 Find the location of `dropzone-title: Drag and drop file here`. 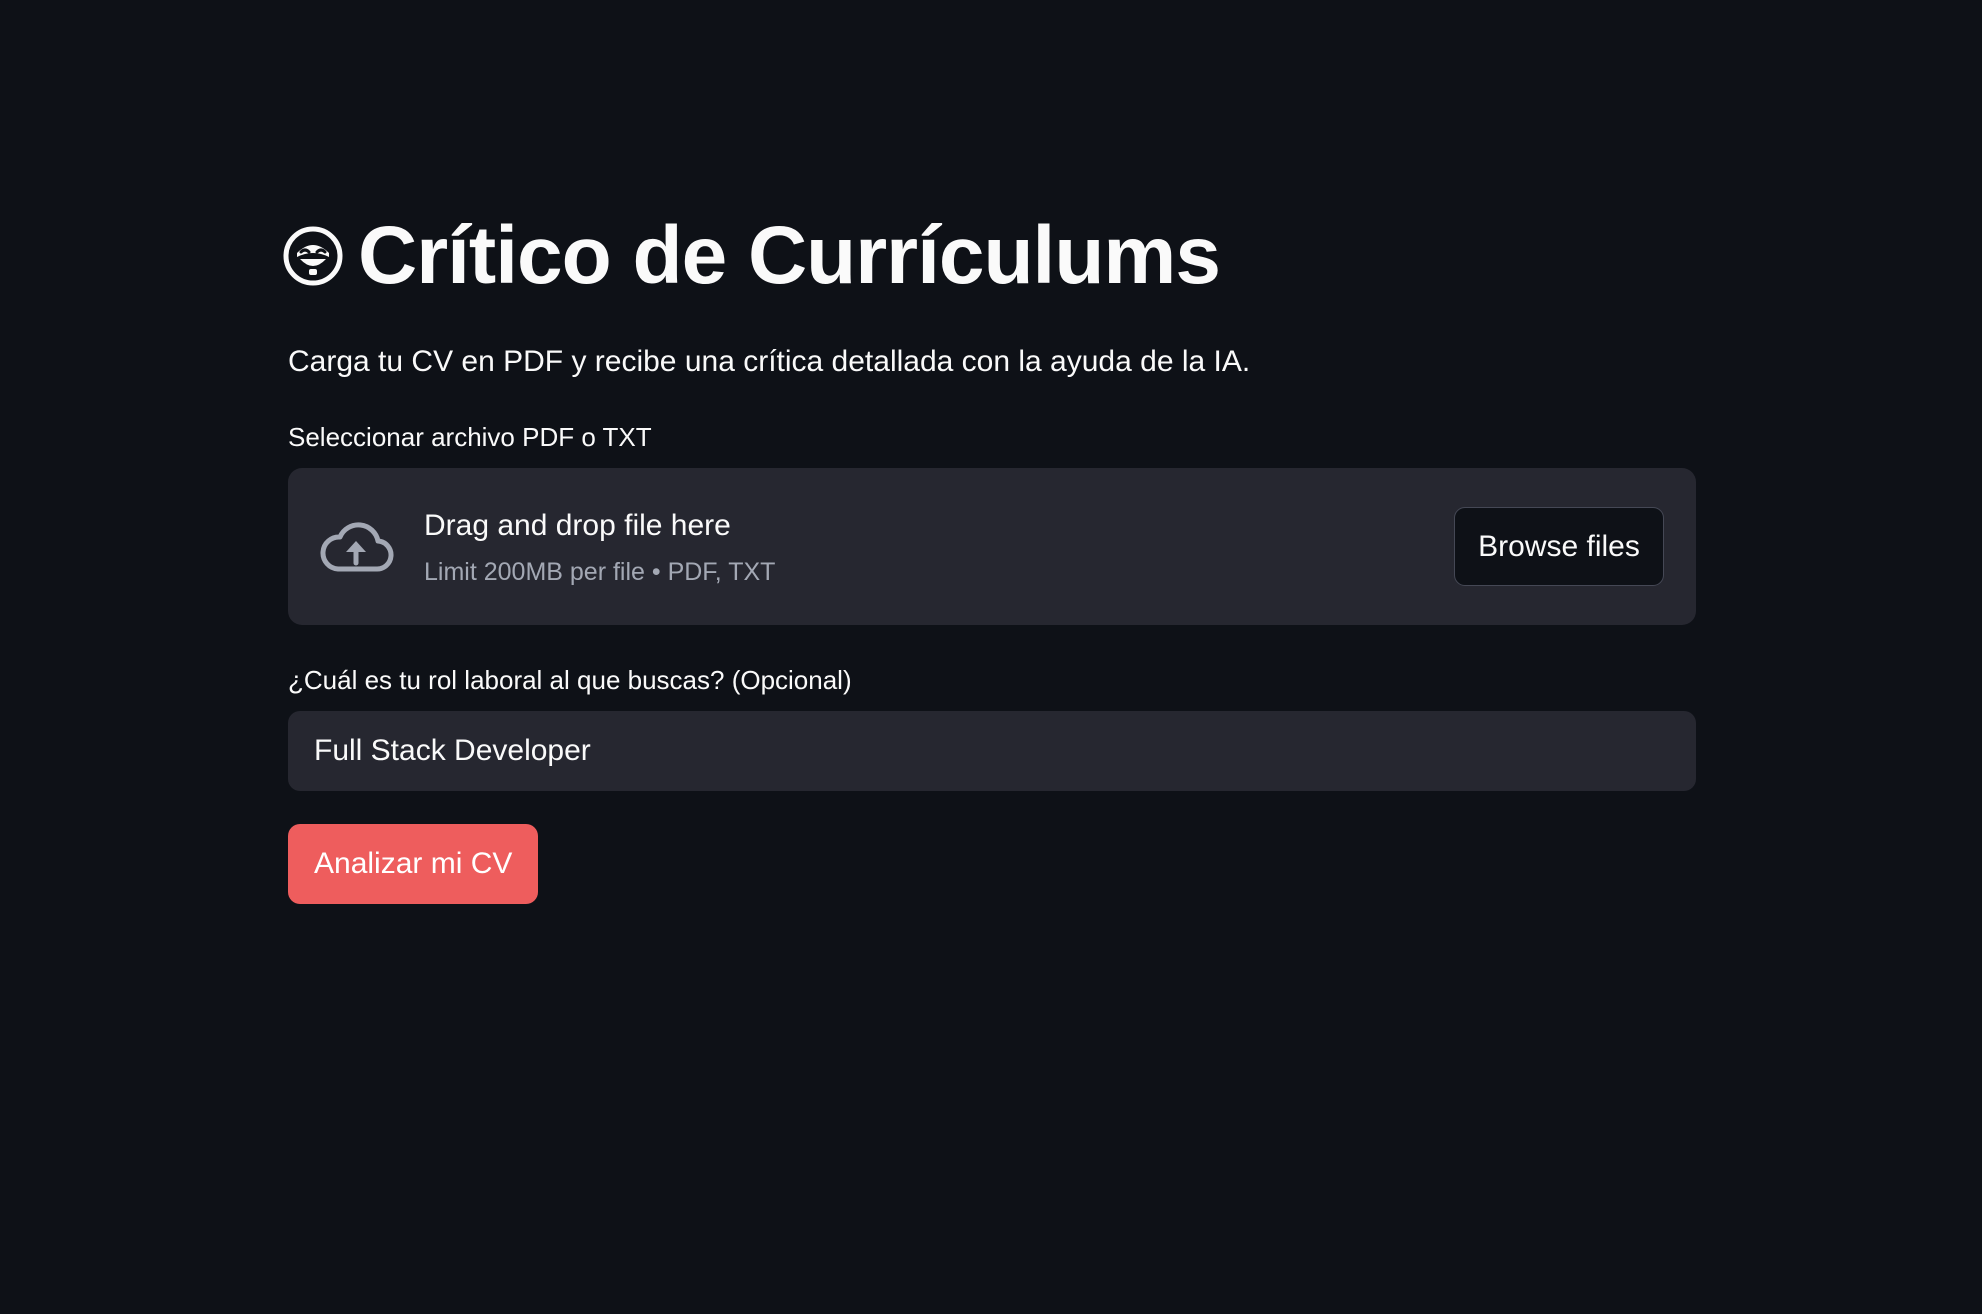

dropzone-title: Drag and drop file here is located at coordinates (577, 525).